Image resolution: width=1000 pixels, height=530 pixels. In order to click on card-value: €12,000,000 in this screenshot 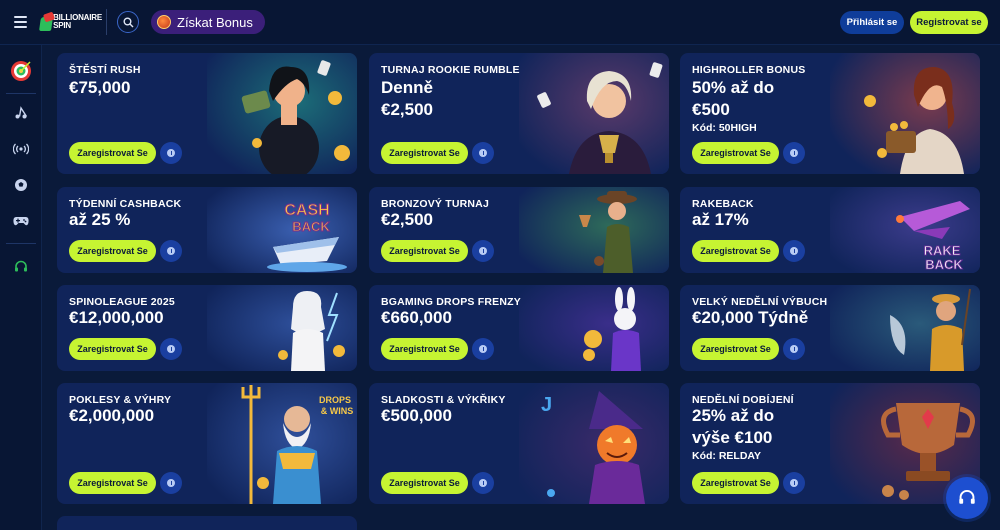, I will do `click(116, 317)`.